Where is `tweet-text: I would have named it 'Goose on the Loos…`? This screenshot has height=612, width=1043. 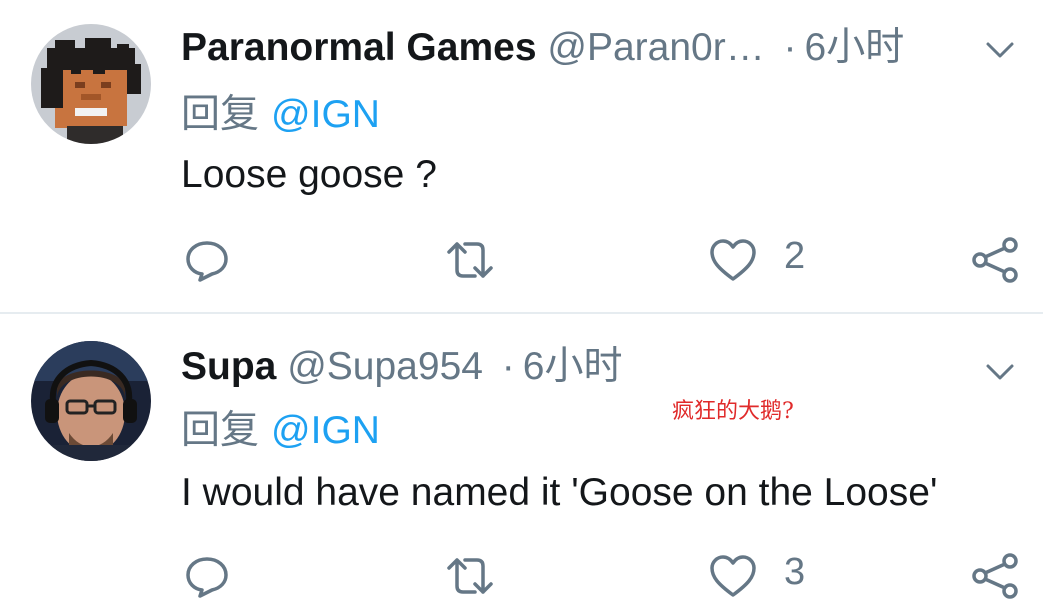
tweet-text: I would have named it 'Goose on the Loos… is located at coordinates (559, 492).